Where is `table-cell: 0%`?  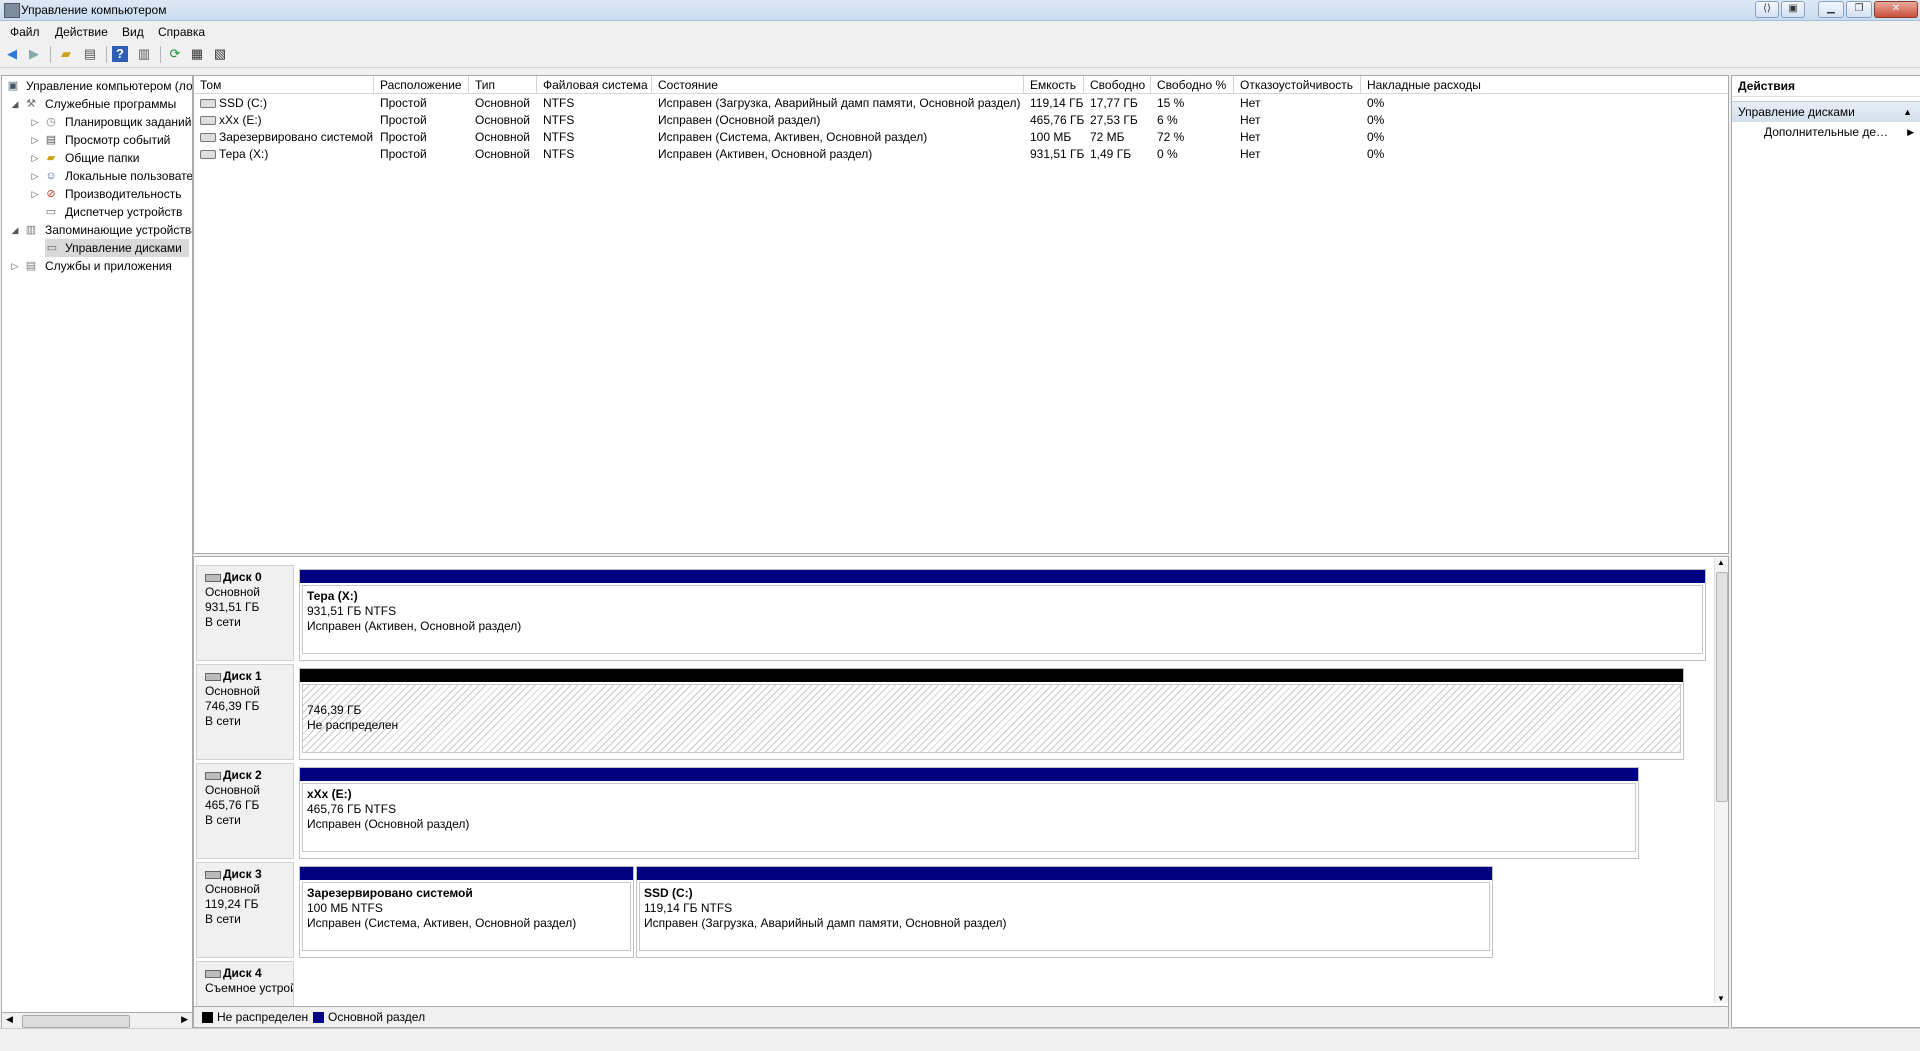
table-cell: 0% is located at coordinates (1376, 103).